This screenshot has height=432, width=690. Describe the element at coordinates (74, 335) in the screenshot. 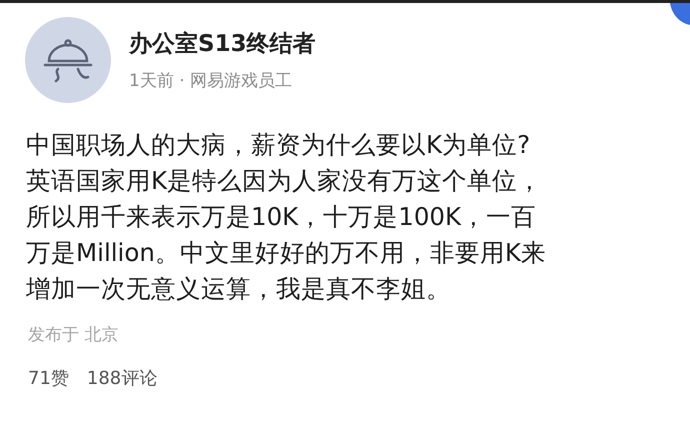

I see `post-location: 发布于 北京` at that location.